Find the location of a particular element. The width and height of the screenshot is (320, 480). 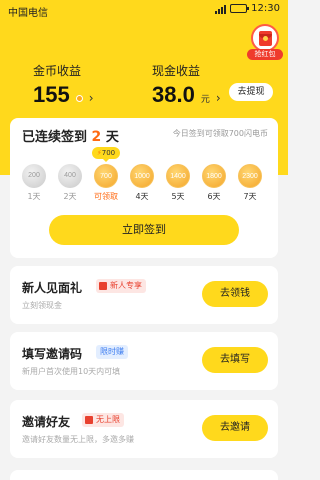

withdraw-button: 去提现 is located at coordinates (251, 92).